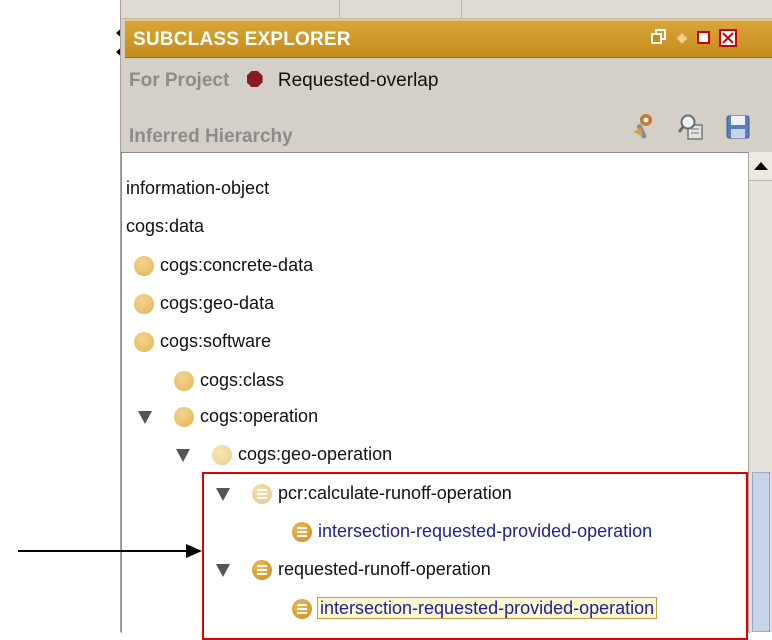 The image size is (772, 640). What do you see at coordinates (760, 166) in the screenshot?
I see `scroll-up-icon` at bounding box center [760, 166].